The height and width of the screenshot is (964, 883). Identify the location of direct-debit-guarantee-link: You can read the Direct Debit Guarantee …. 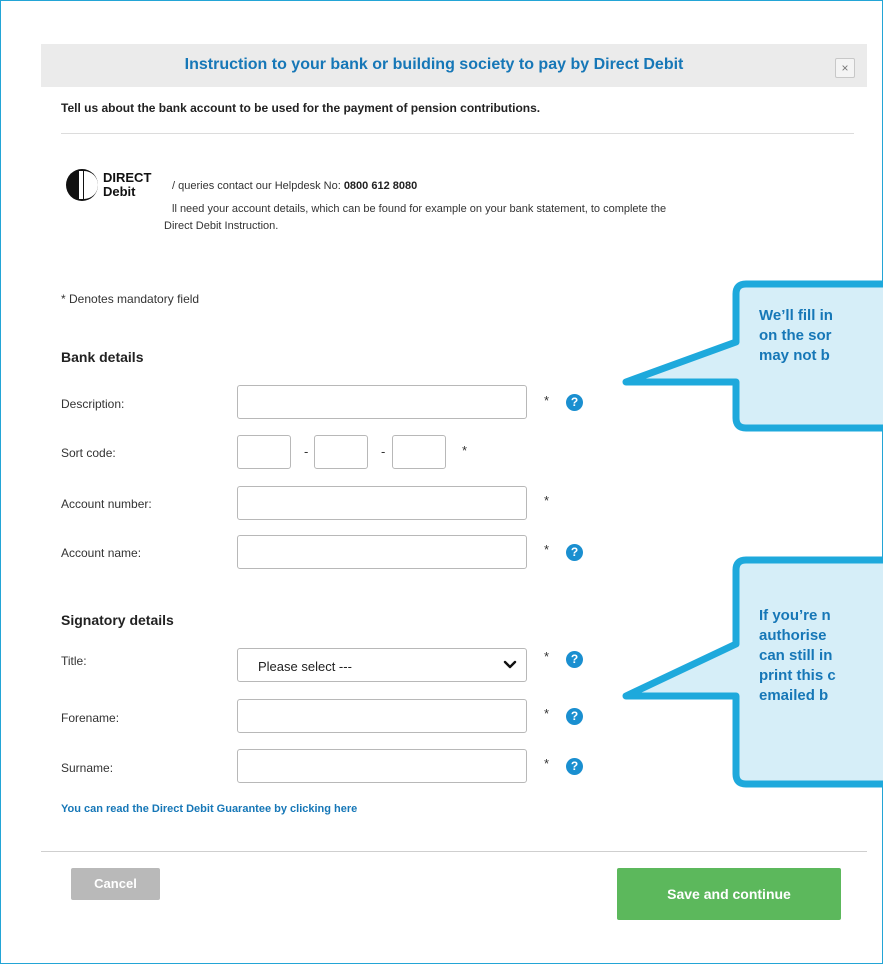
(209, 809).